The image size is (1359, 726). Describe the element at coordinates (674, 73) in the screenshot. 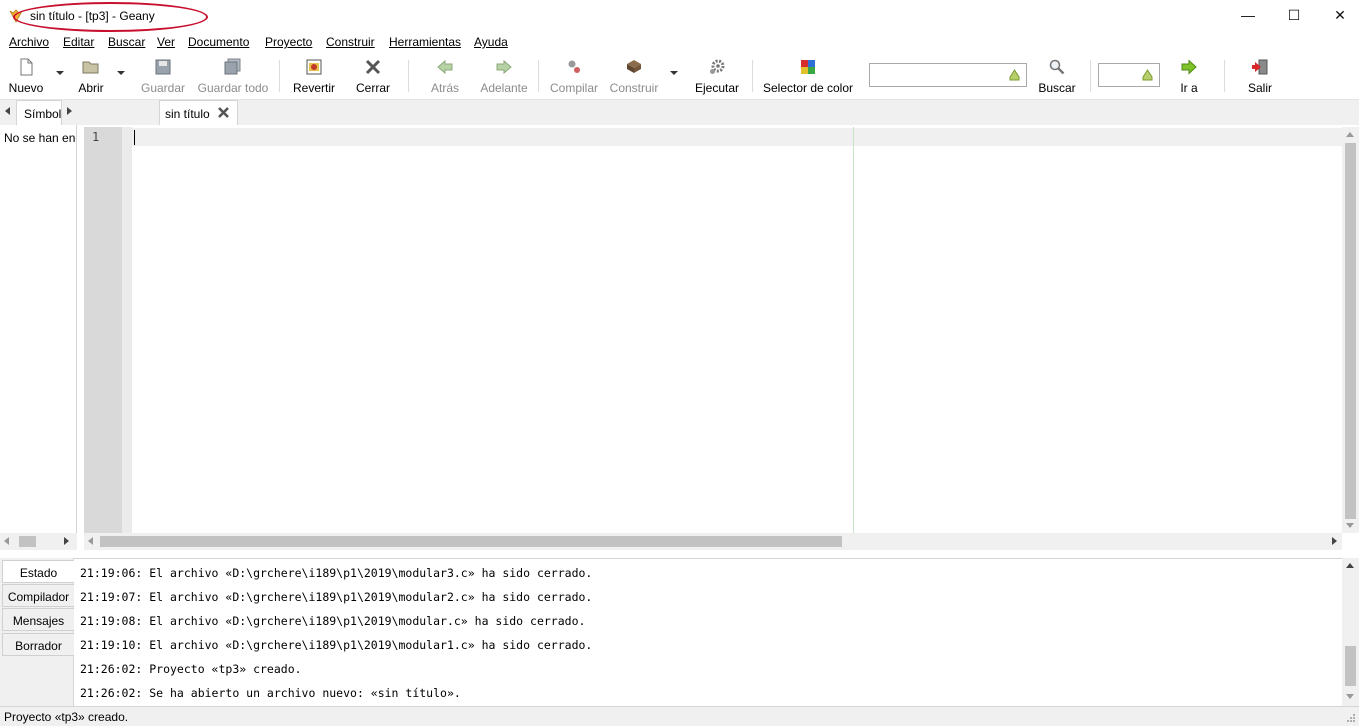

I see `build-dropdown-arrow` at that location.